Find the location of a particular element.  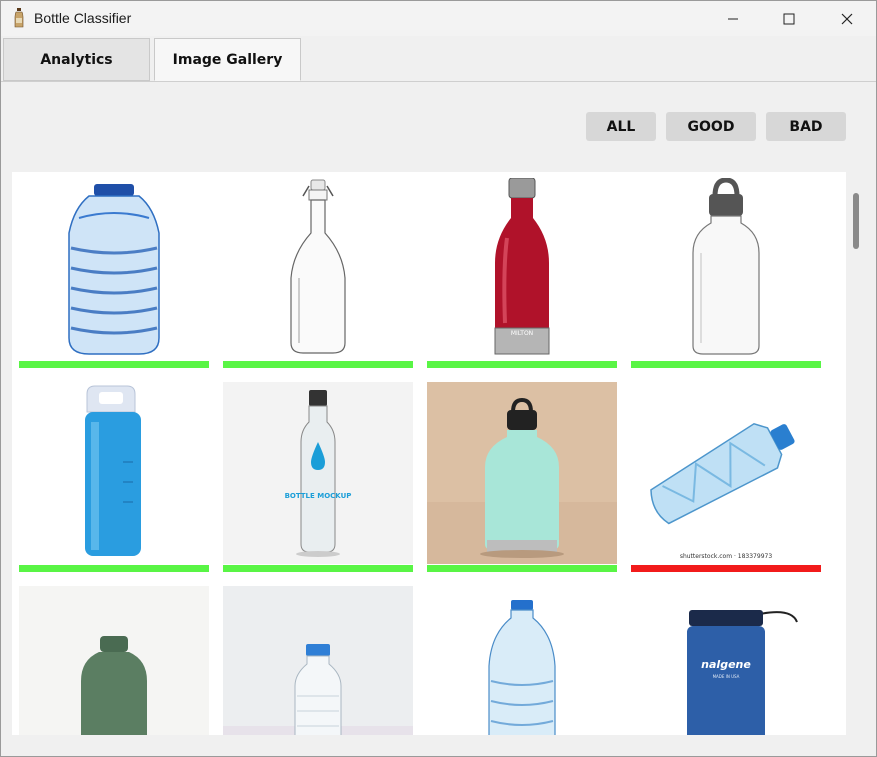

blue-nalgene-bottle-image: nalgene MADE IN USA is located at coordinates (726, 660).